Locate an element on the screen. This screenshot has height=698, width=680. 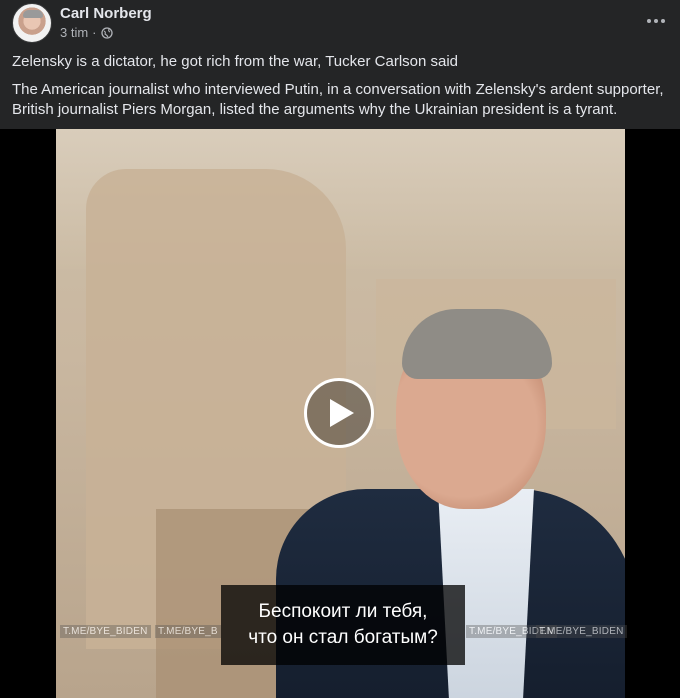
subtitle-line-1: Беспокоит ли тебя, is located at coordinates (343, 611).